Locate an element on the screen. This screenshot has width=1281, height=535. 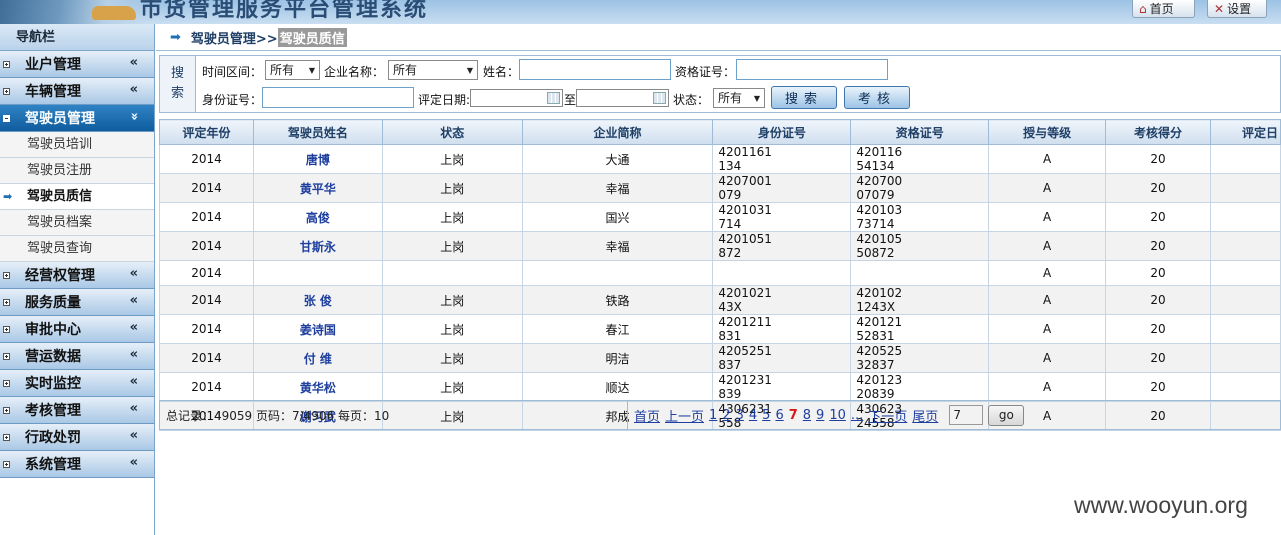
menu-operating-rights: 经营权管理 « is located at coordinates (77, 275).